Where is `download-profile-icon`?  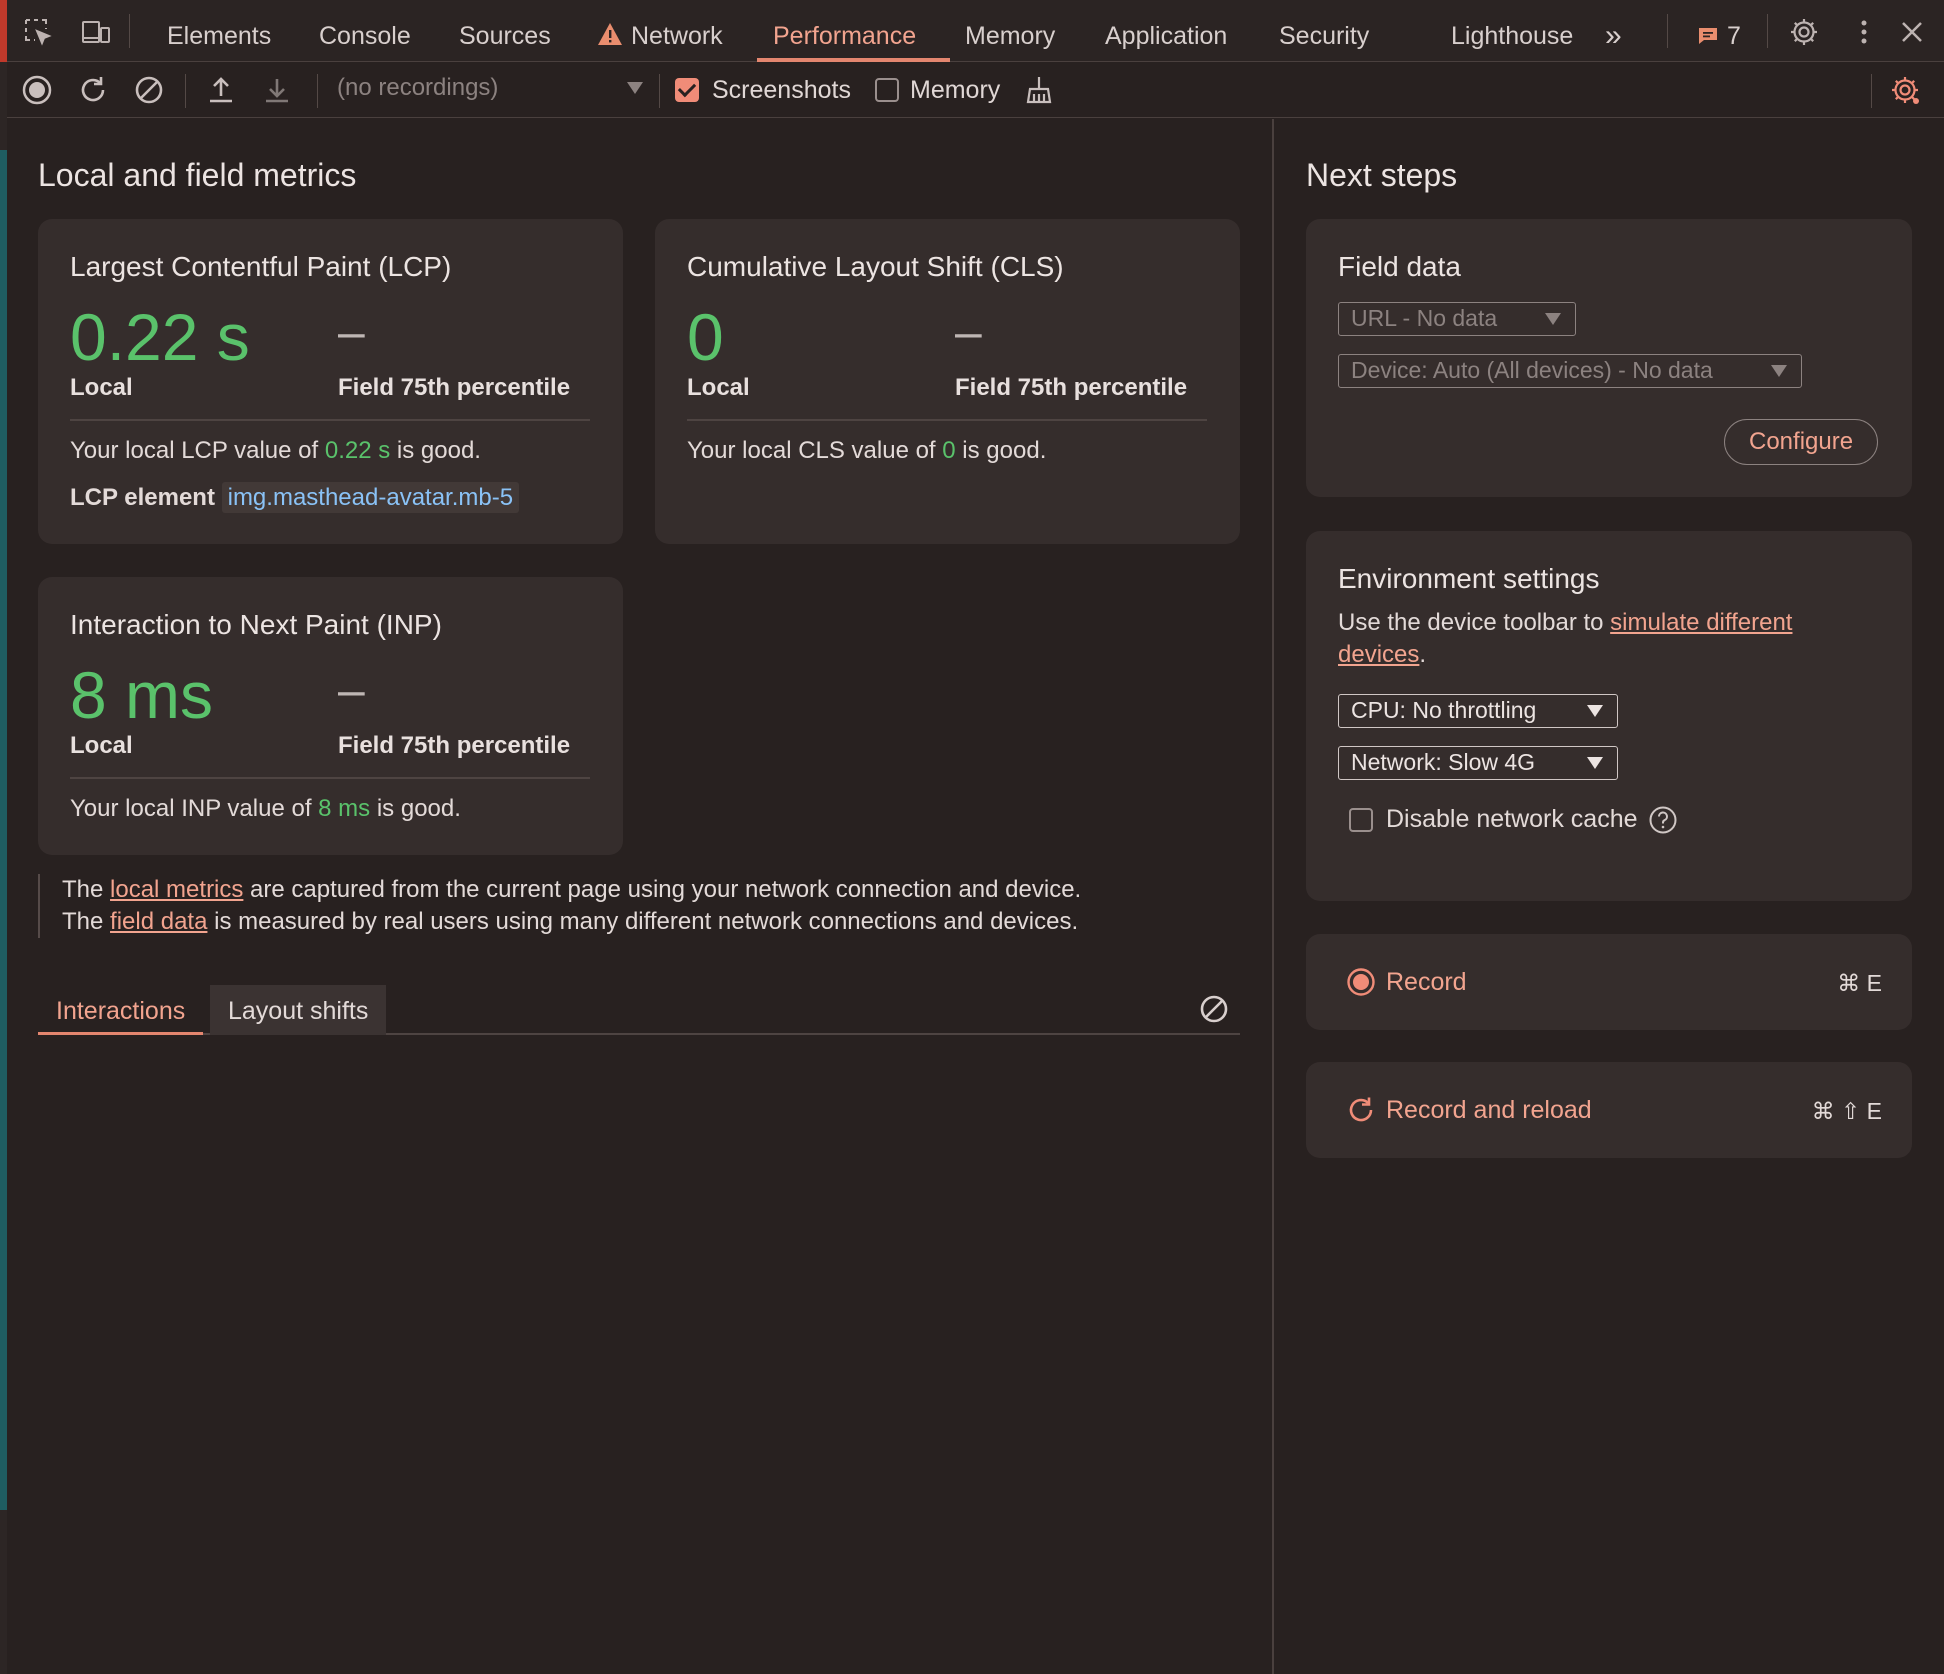 download-profile-icon is located at coordinates (277, 90).